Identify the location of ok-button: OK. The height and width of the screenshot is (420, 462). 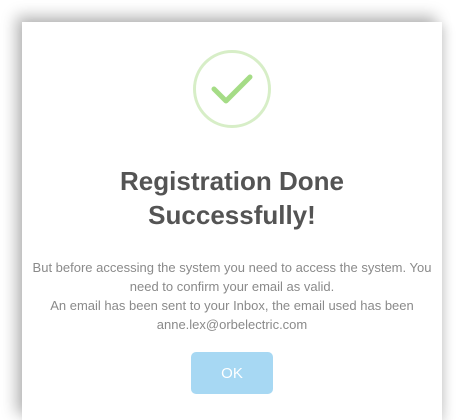
(232, 373).